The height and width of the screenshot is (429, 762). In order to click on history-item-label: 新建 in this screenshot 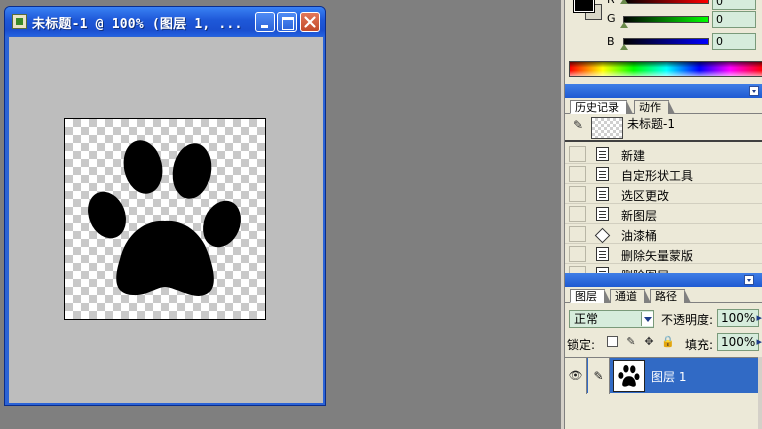, I will do `click(633, 156)`.